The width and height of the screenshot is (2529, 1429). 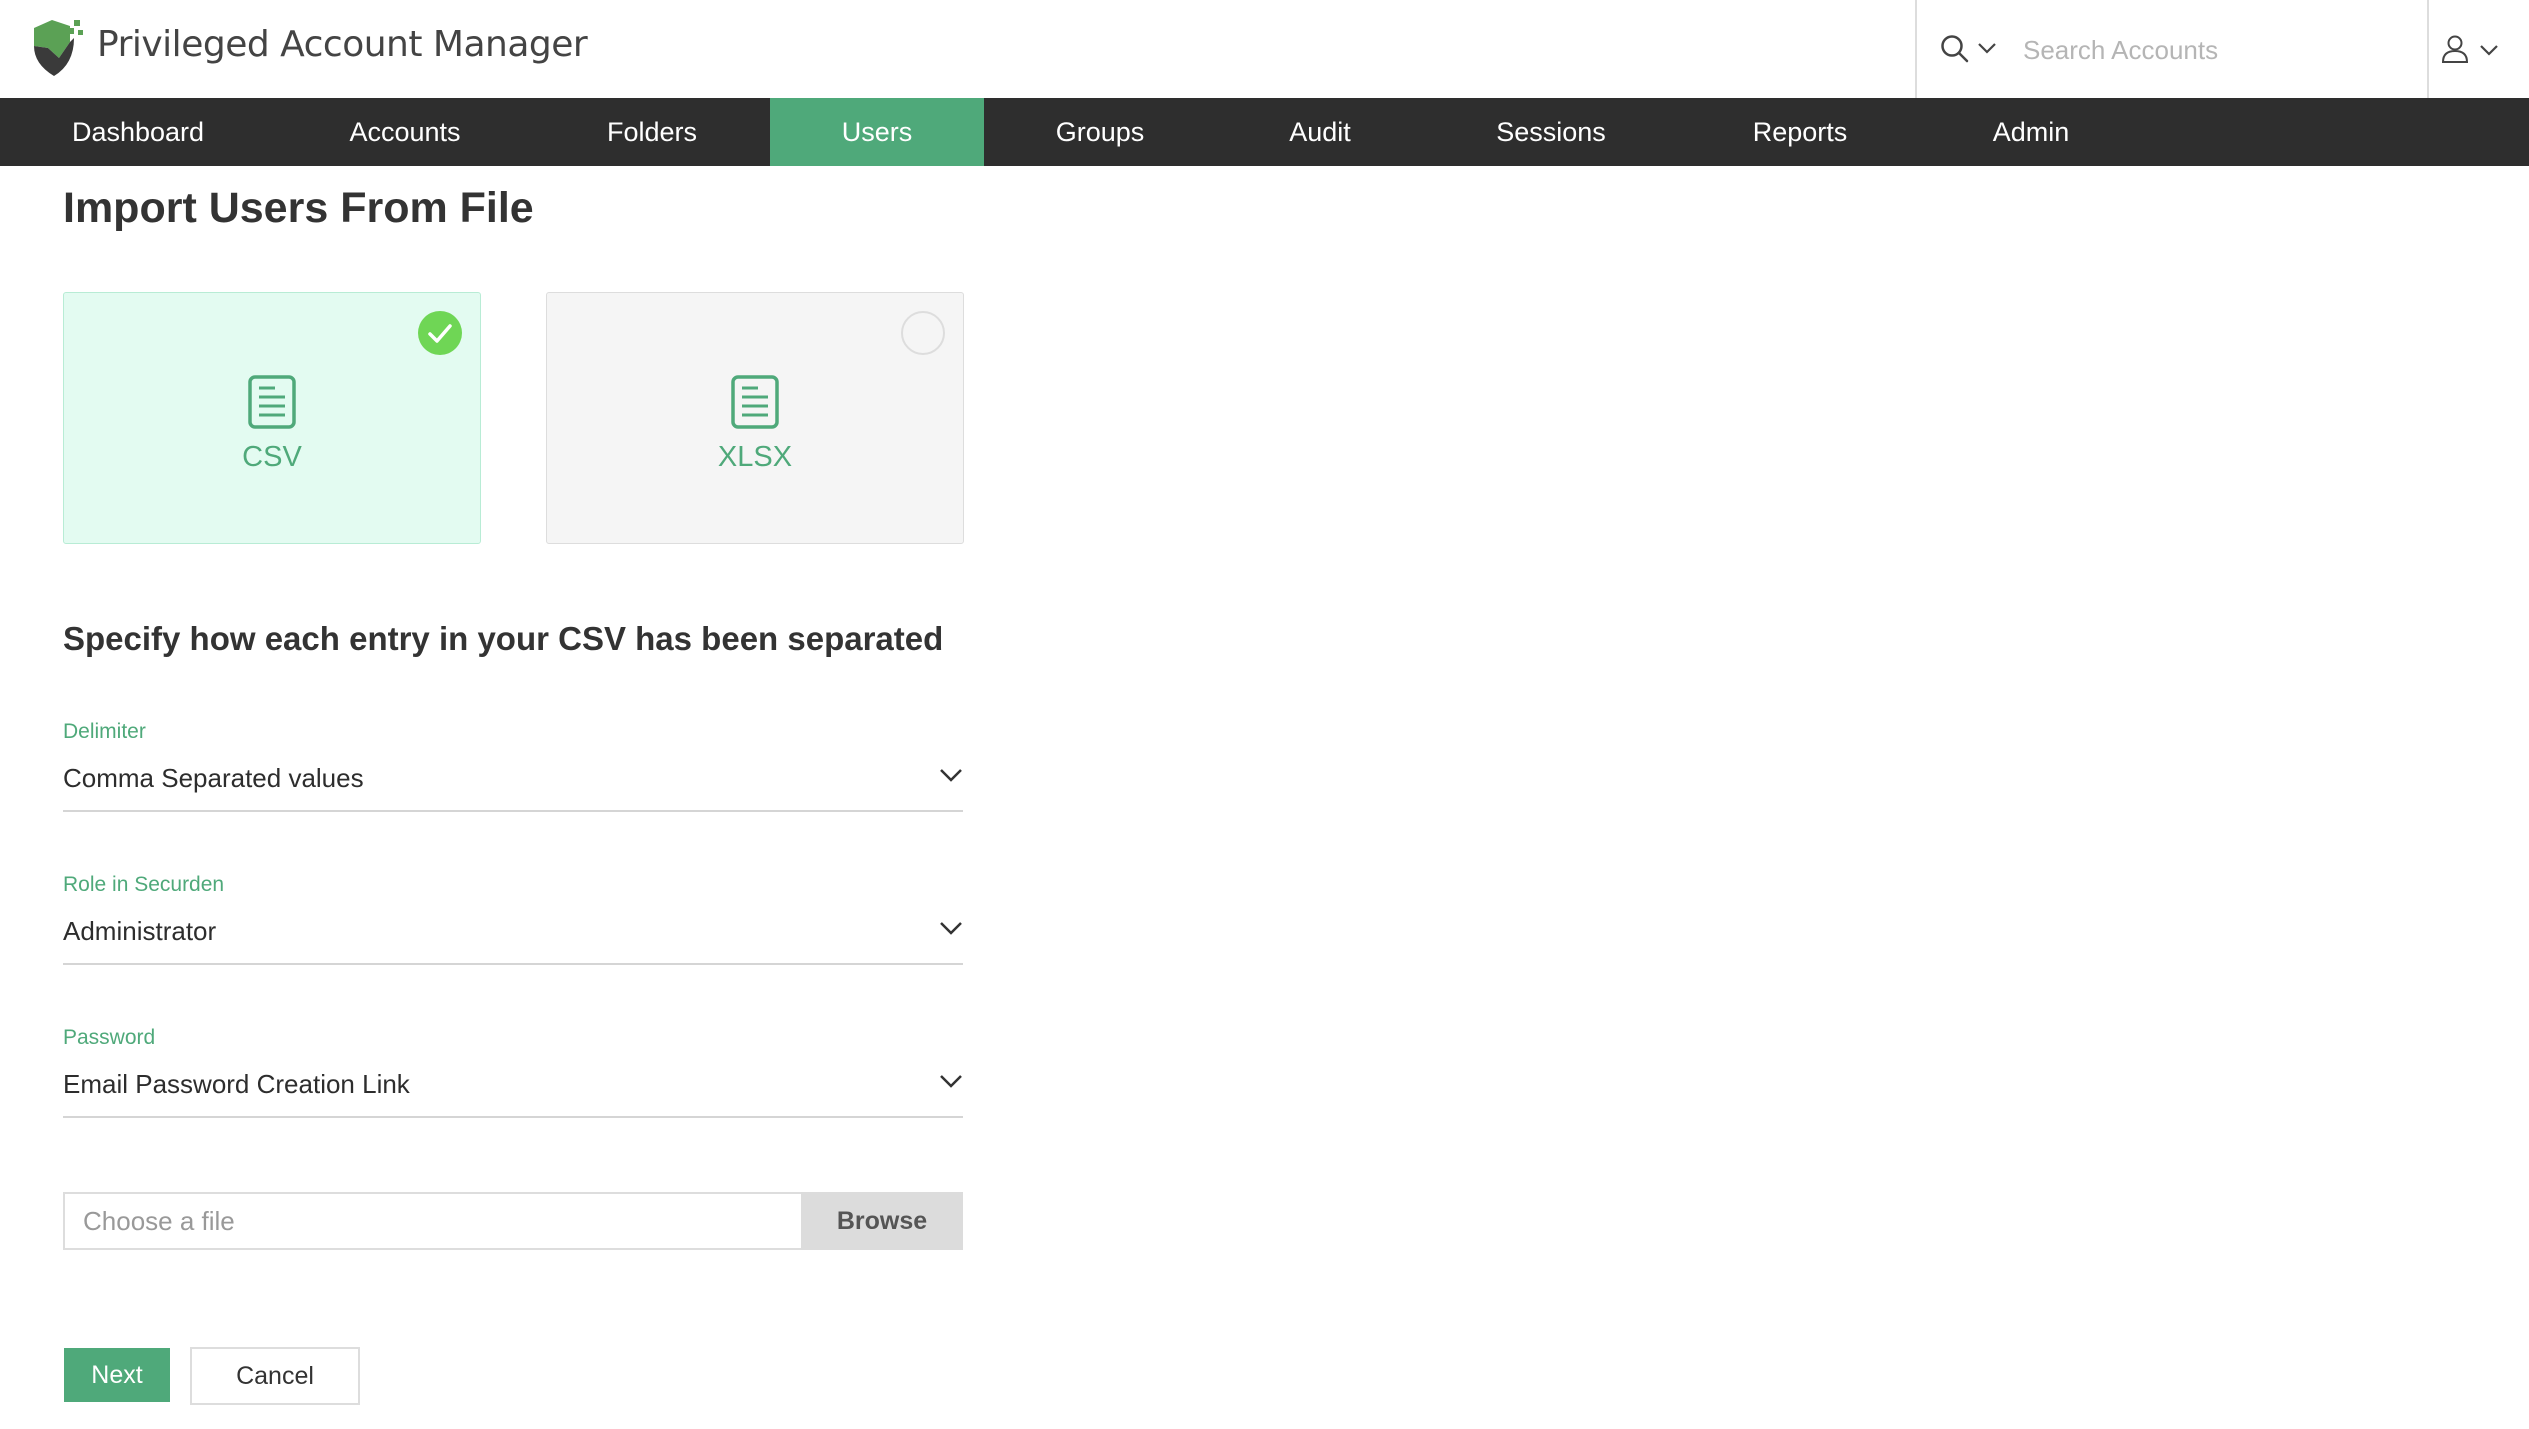 I want to click on cancel-button: Cancel, so click(x=275, y=1376).